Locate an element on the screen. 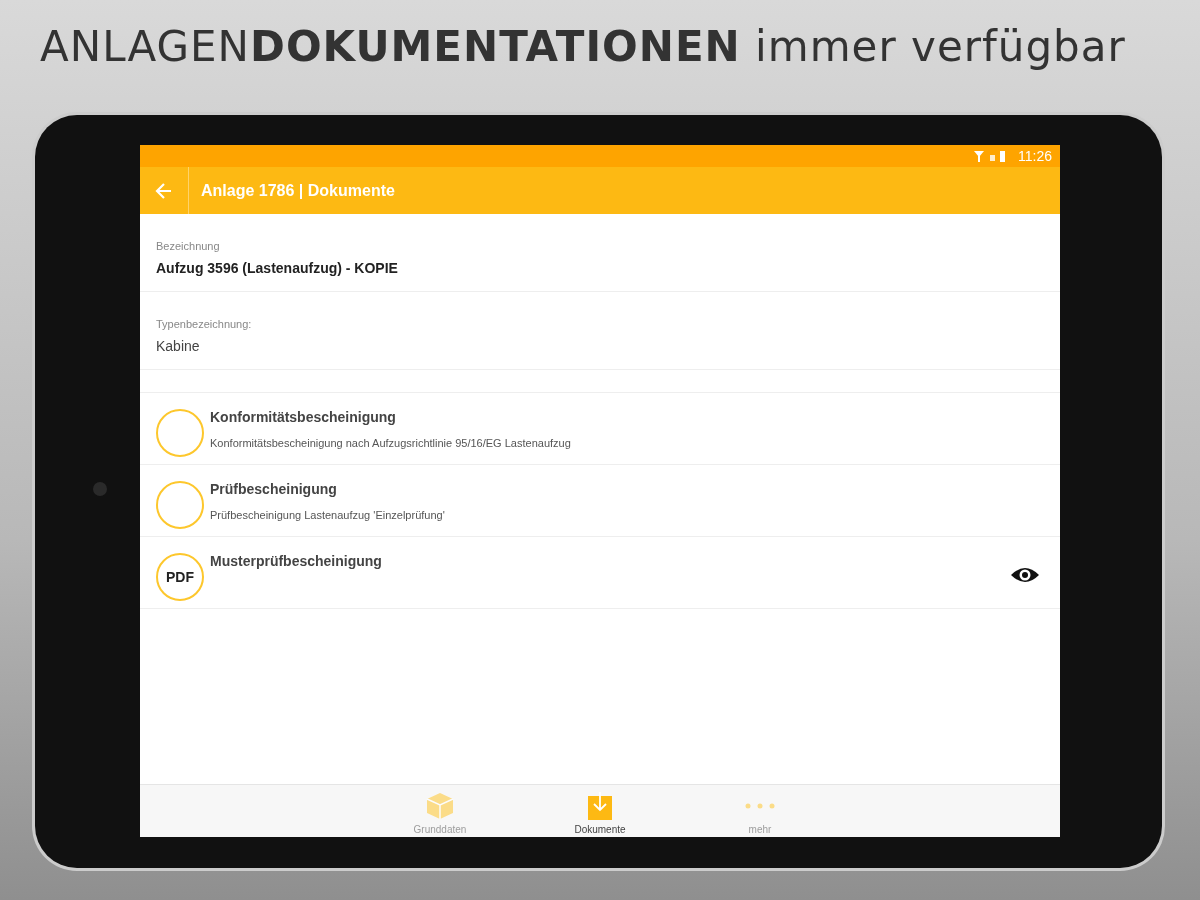 The width and height of the screenshot is (1200, 900). field-value: Kabine is located at coordinates (178, 346).